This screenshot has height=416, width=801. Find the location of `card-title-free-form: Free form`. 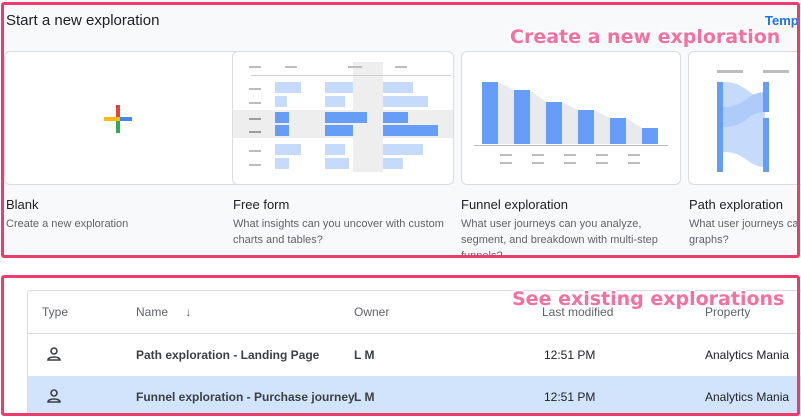

card-title-free-form: Free form is located at coordinates (261, 204).